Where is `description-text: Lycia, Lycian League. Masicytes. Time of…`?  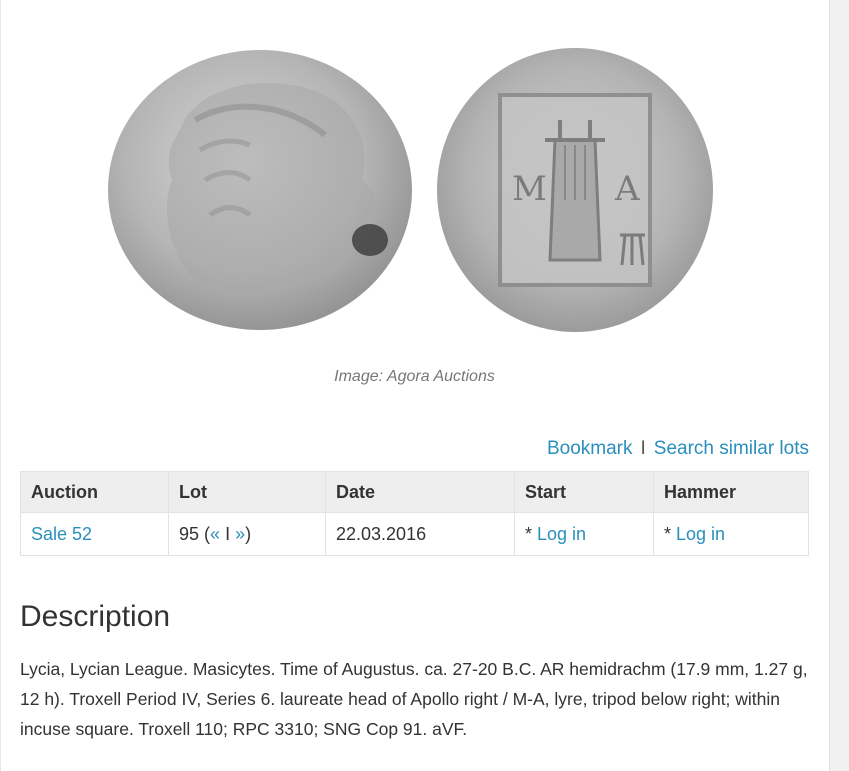 description-text: Lycia, Lycian League. Masicytes. Time of… is located at coordinates (414, 699).